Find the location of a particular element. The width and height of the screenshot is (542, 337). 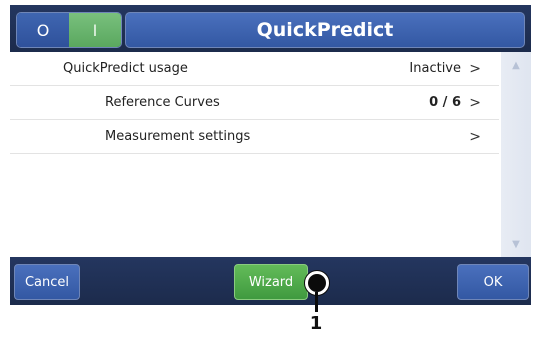

row-value: Inactive is located at coordinates (435, 68).